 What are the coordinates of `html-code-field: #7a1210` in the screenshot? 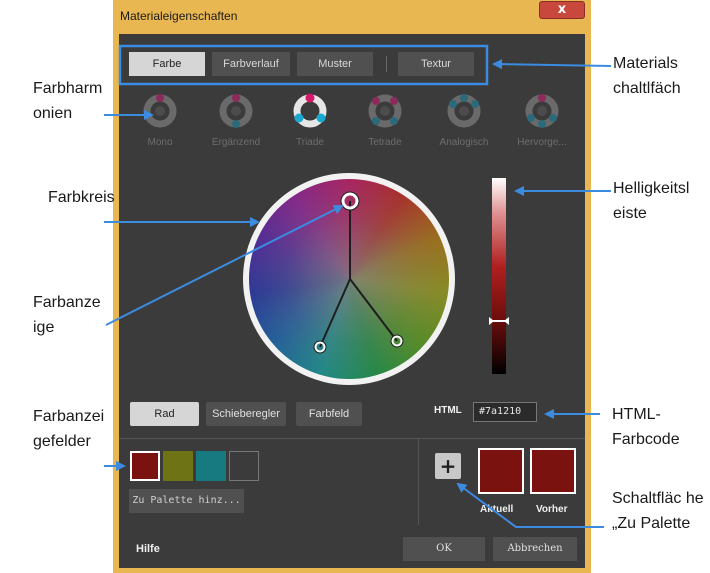 It's located at (505, 412).